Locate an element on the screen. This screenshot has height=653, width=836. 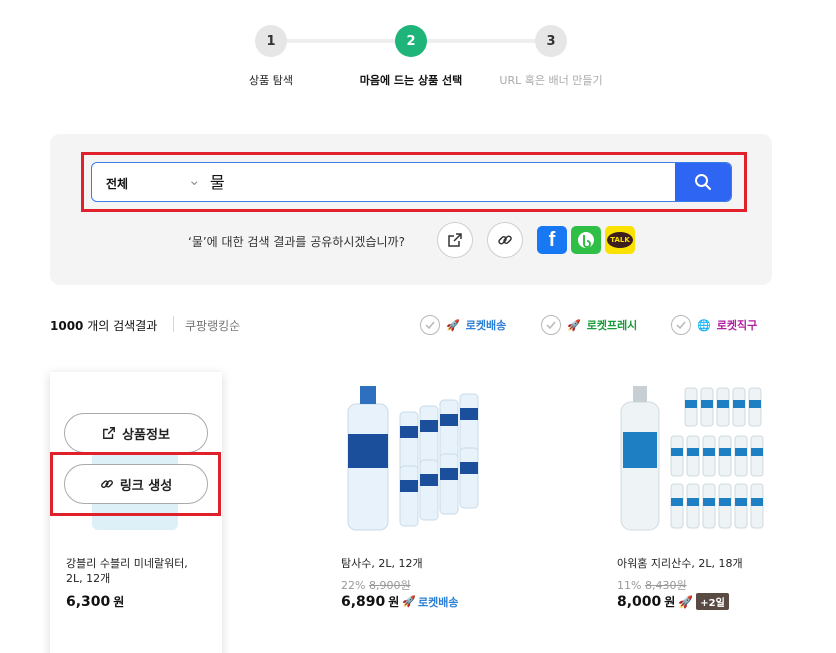
rocket-delivery-badge: 🚀 로켓배송 is located at coordinates (430, 602).